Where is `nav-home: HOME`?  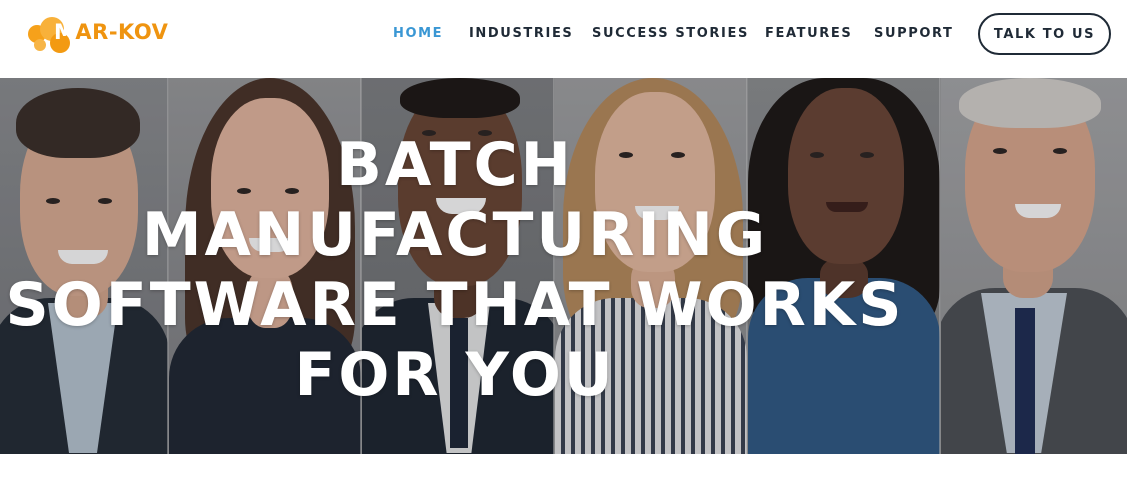 nav-home: HOME is located at coordinates (418, 33).